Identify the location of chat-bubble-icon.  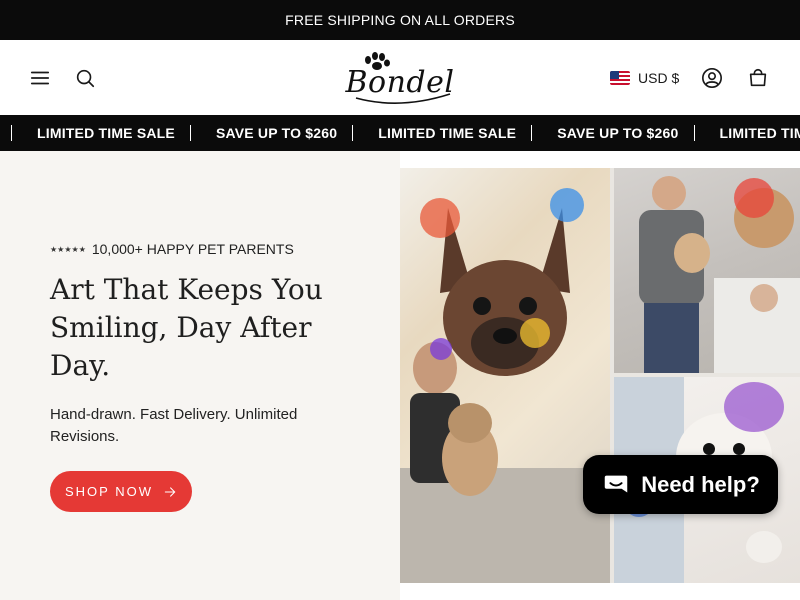
(616, 483).